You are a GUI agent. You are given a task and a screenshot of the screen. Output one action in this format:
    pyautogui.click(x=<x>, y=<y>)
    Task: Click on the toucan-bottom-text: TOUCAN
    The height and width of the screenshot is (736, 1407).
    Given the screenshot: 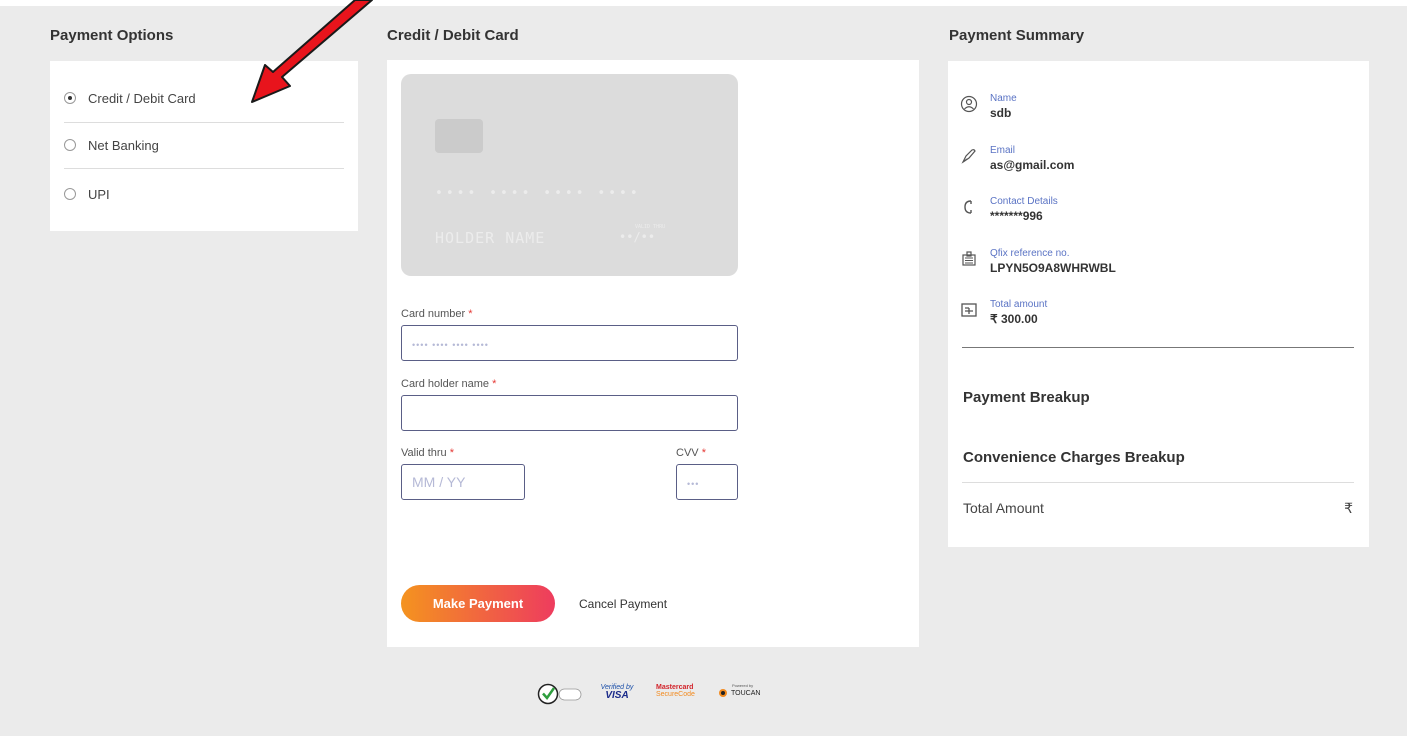 What is the action you would take?
    pyautogui.click(x=746, y=693)
    